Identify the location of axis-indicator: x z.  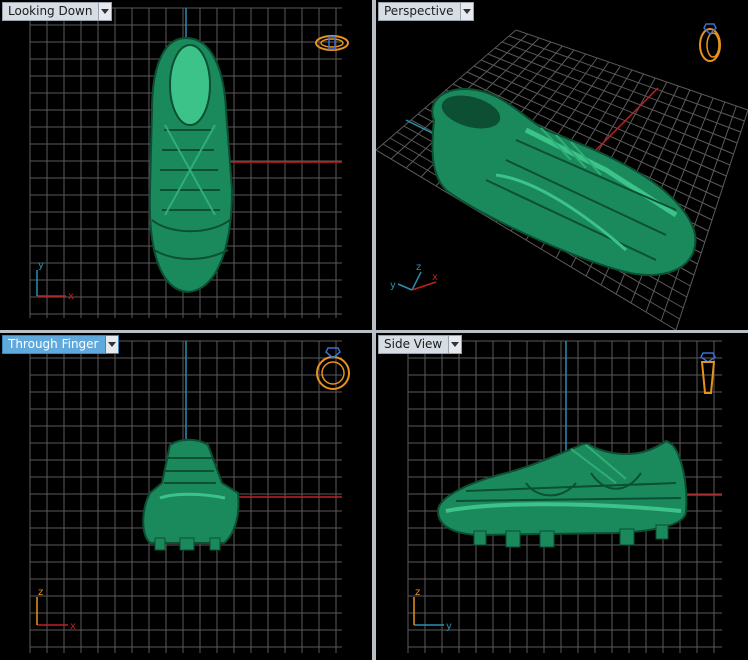
(56, 609).